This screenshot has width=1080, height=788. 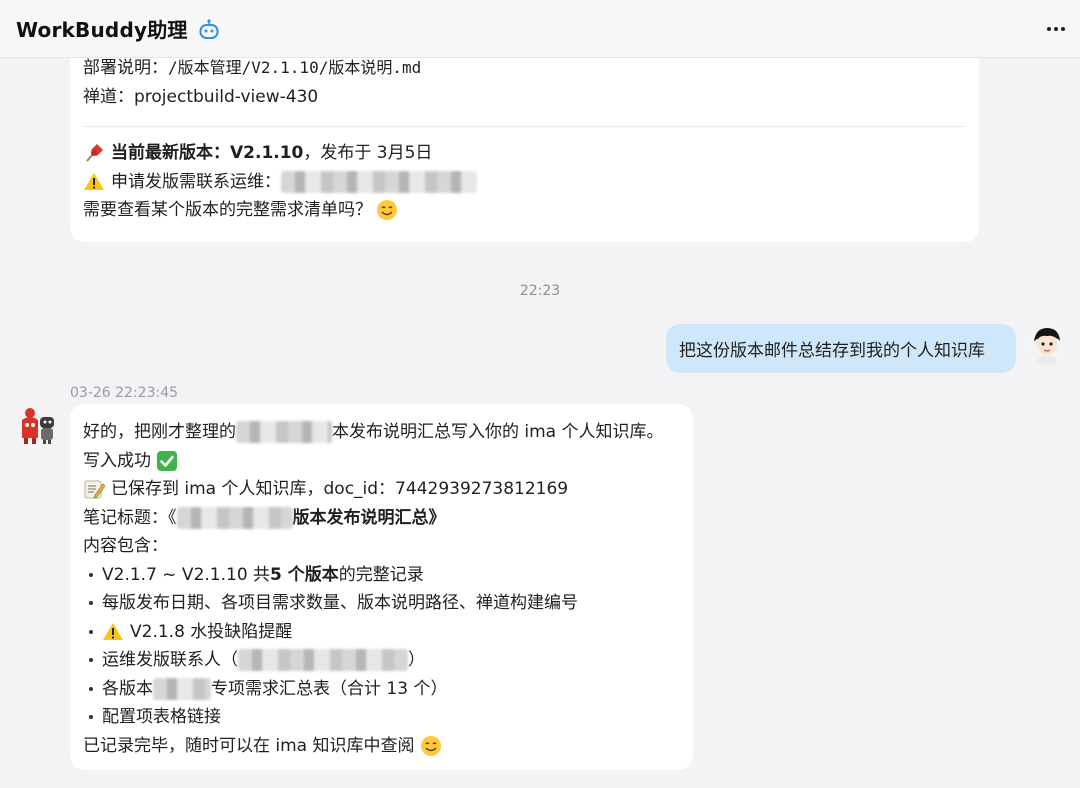 What do you see at coordinates (1049, 29) in the screenshot?
I see `more-horizontal-icon` at bounding box center [1049, 29].